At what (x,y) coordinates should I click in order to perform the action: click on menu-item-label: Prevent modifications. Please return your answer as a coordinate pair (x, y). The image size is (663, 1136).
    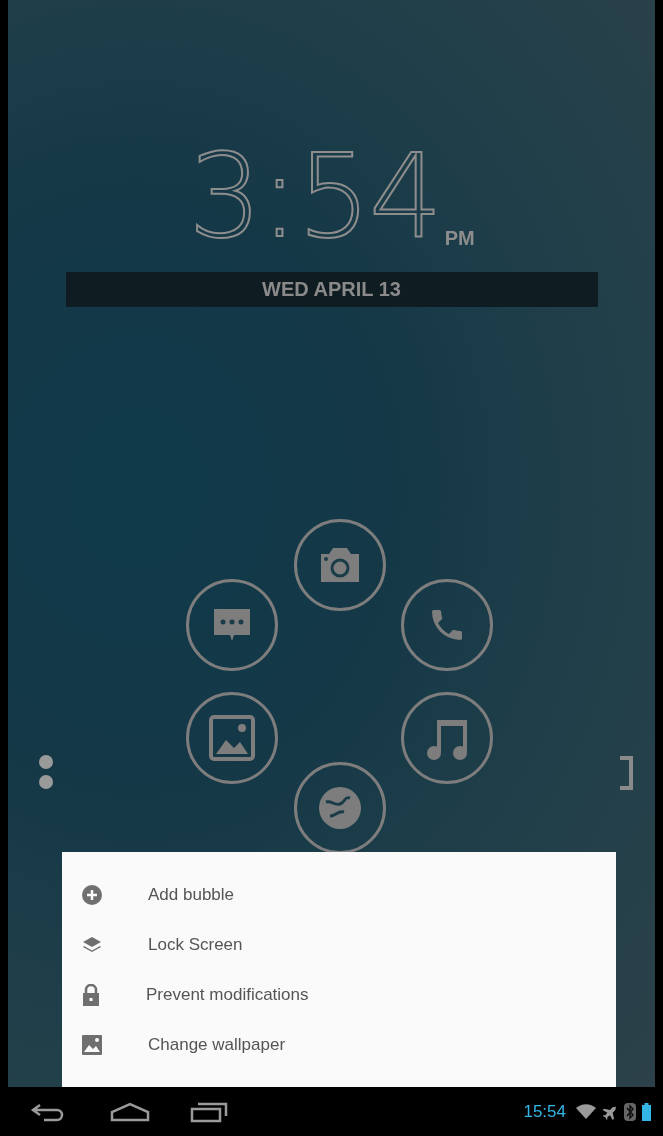
    Looking at the image, I should click on (227, 994).